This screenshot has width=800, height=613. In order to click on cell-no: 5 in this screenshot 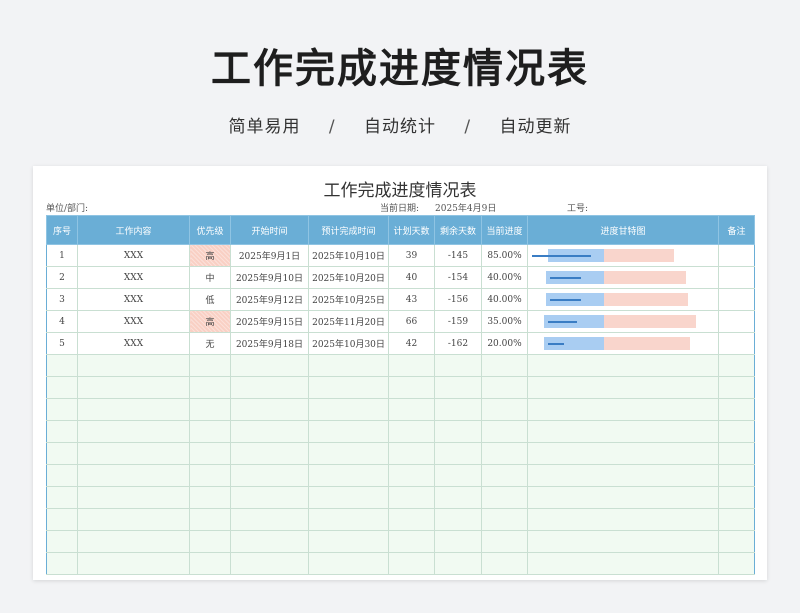, I will do `click(62, 343)`.